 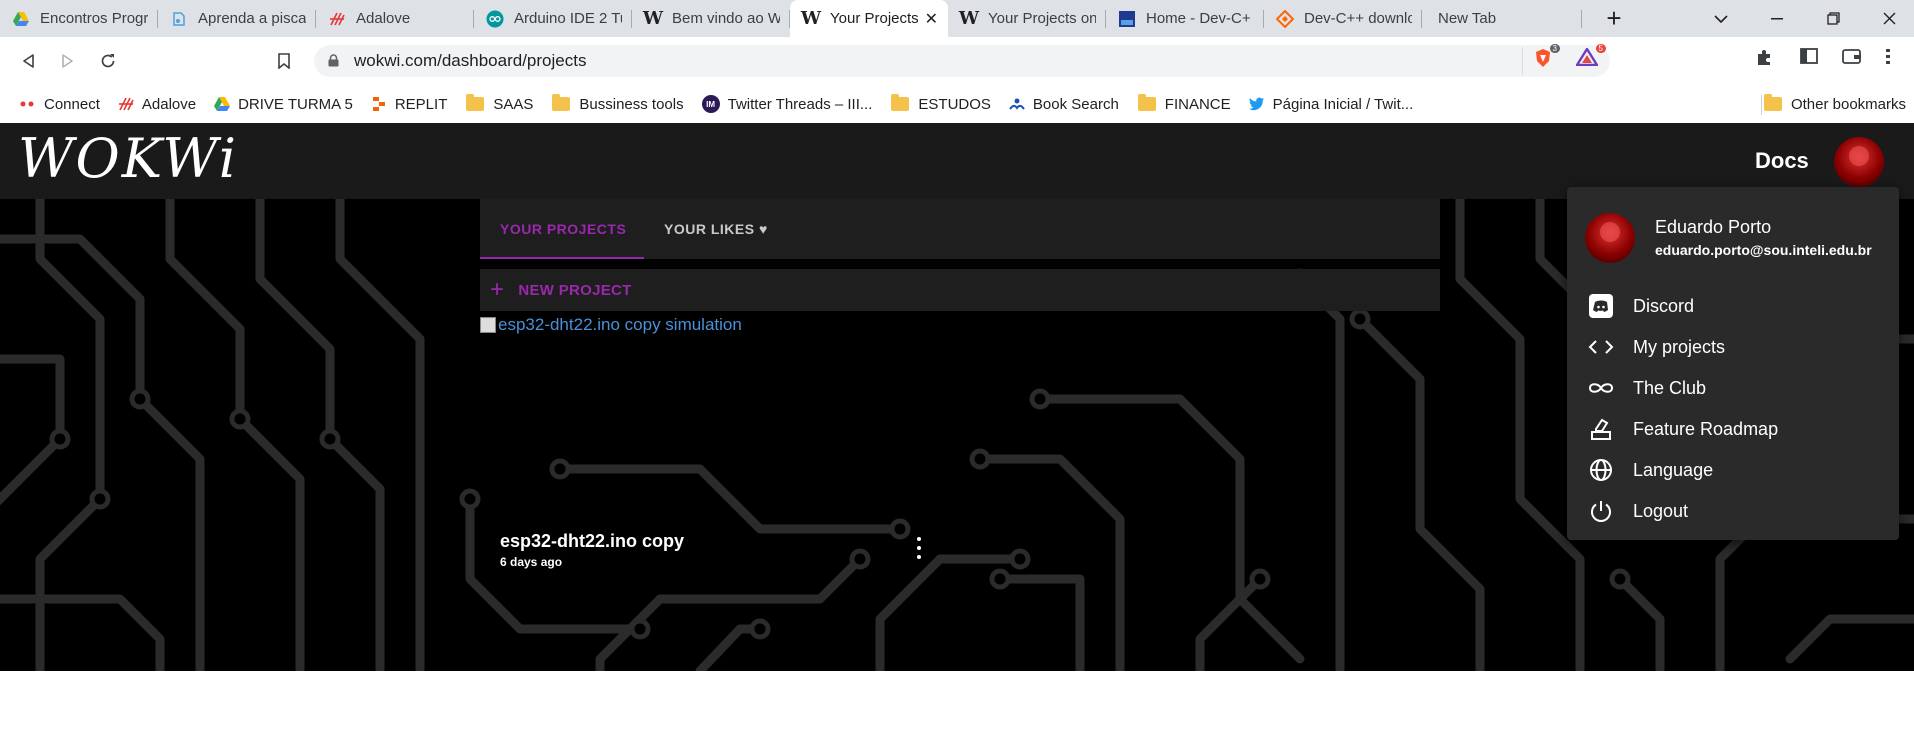 I want to click on menu-item-the-club: The Club, so click(x=1646, y=388).